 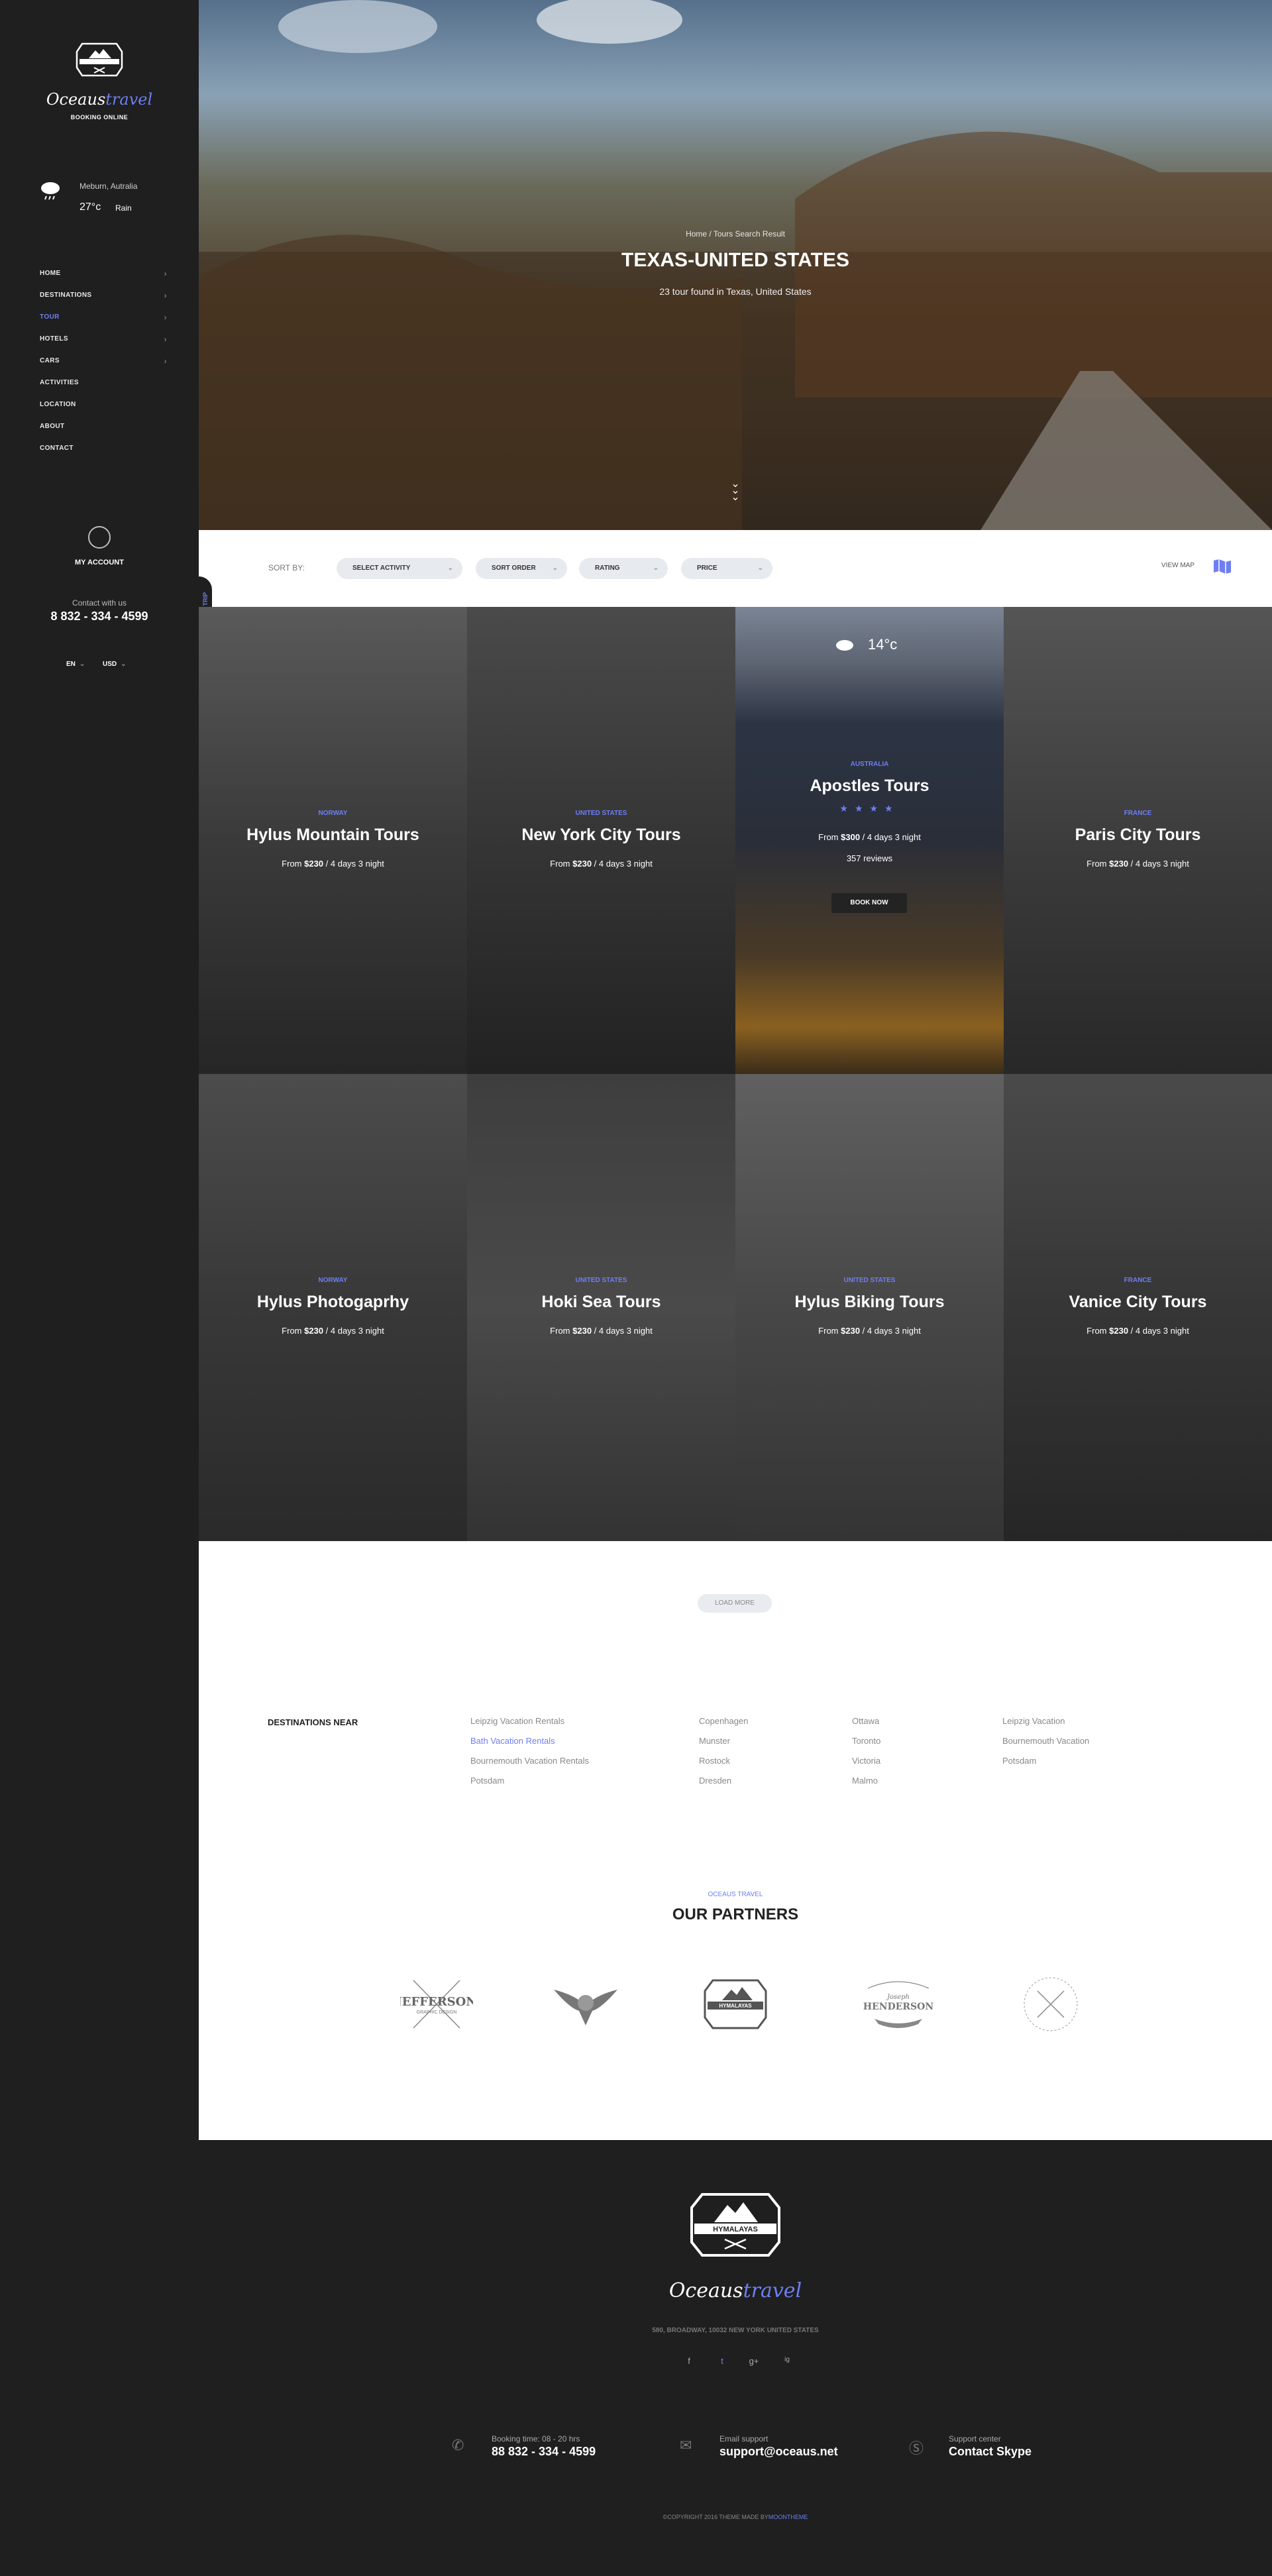 What do you see at coordinates (735, 1603) in the screenshot?
I see `load-more-button: LOAD MORE` at bounding box center [735, 1603].